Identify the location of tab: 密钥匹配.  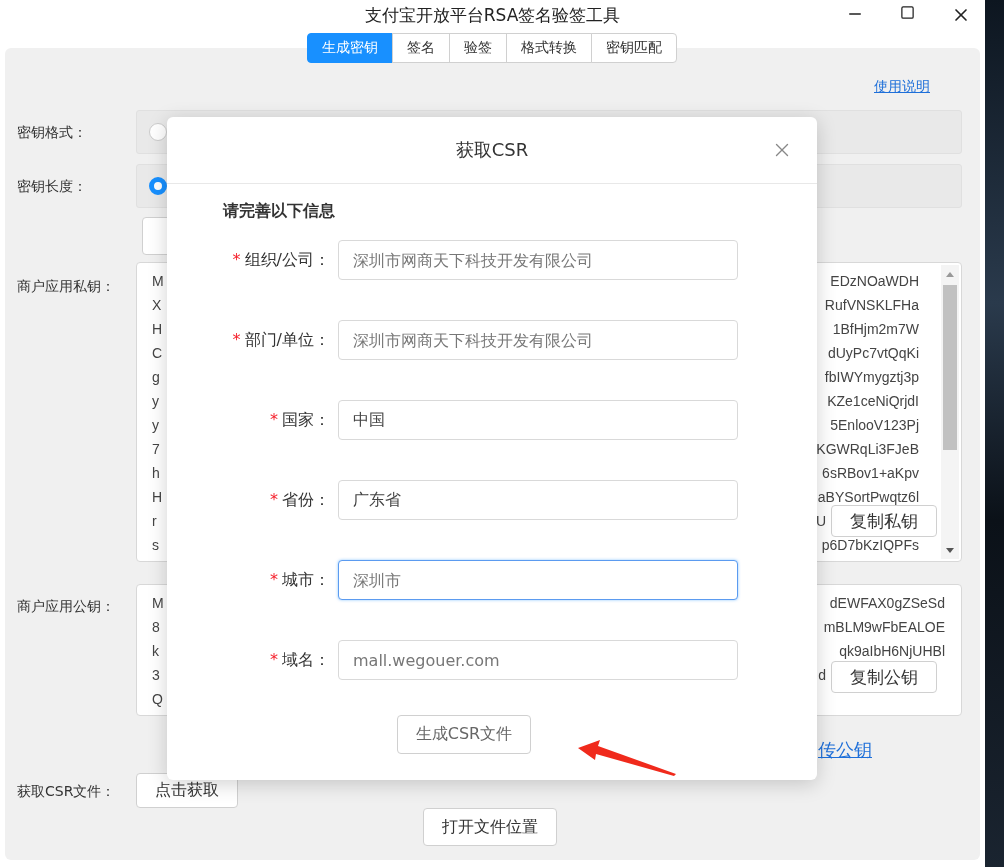
(634, 48).